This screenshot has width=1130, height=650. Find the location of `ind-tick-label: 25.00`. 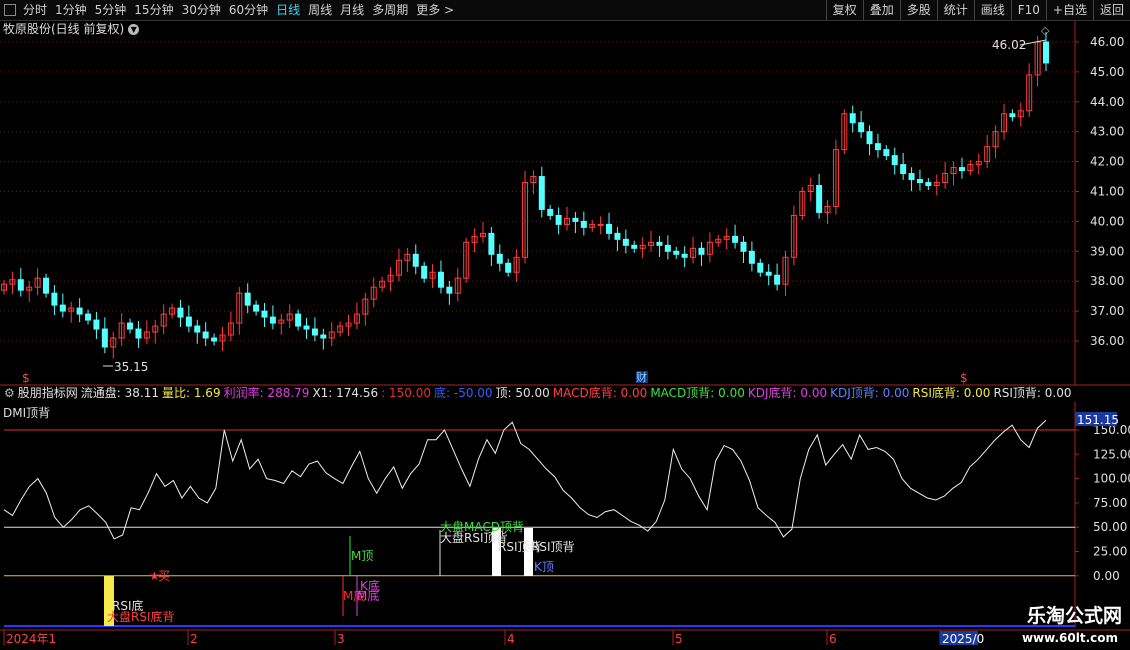

ind-tick-label: 25.00 is located at coordinates (1110, 552).